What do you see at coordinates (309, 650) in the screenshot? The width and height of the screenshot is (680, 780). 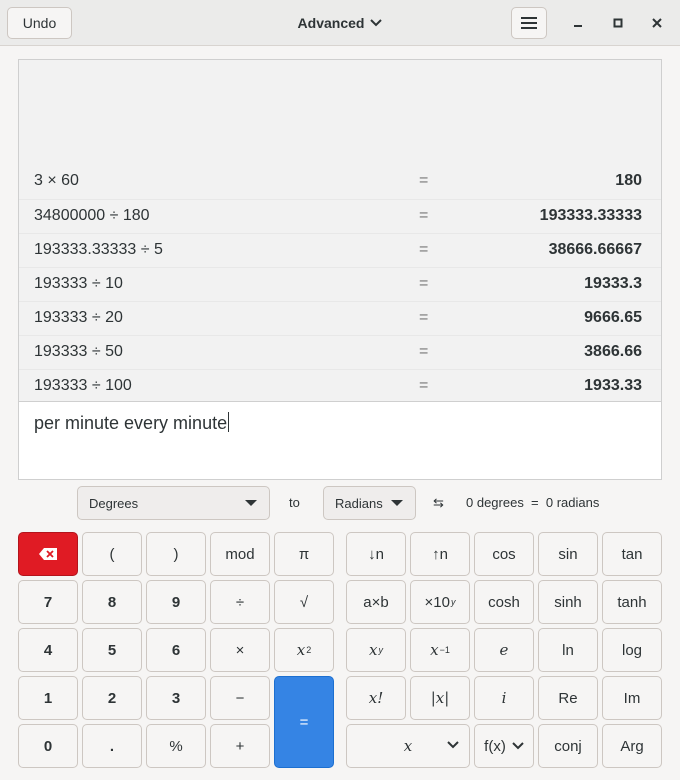 I see `square-exponent: 2` at bounding box center [309, 650].